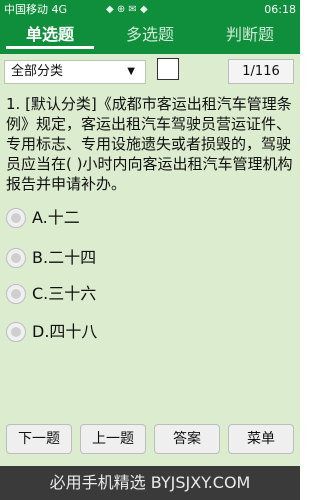  What do you see at coordinates (75, 72) in the screenshot?
I see `category-select: 全部分类 ▼` at bounding box center [75, 72].